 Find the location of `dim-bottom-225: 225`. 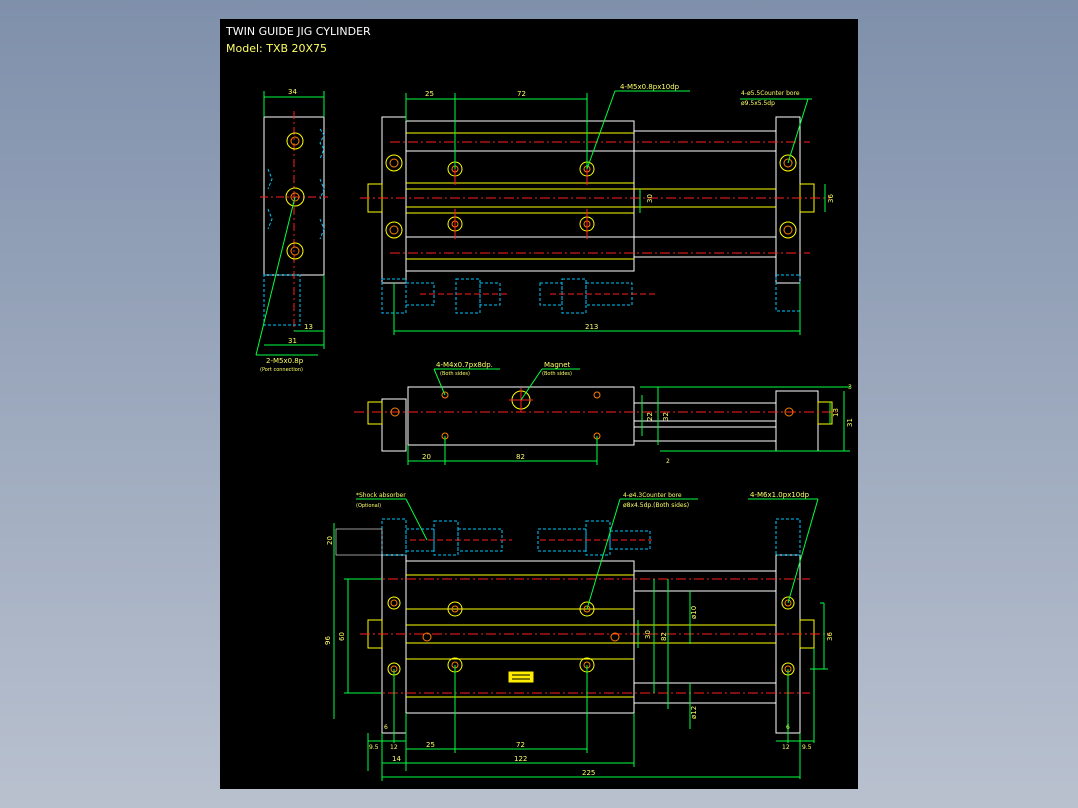

dim-bottom-225: 225 is located at coordinates (588, 773).